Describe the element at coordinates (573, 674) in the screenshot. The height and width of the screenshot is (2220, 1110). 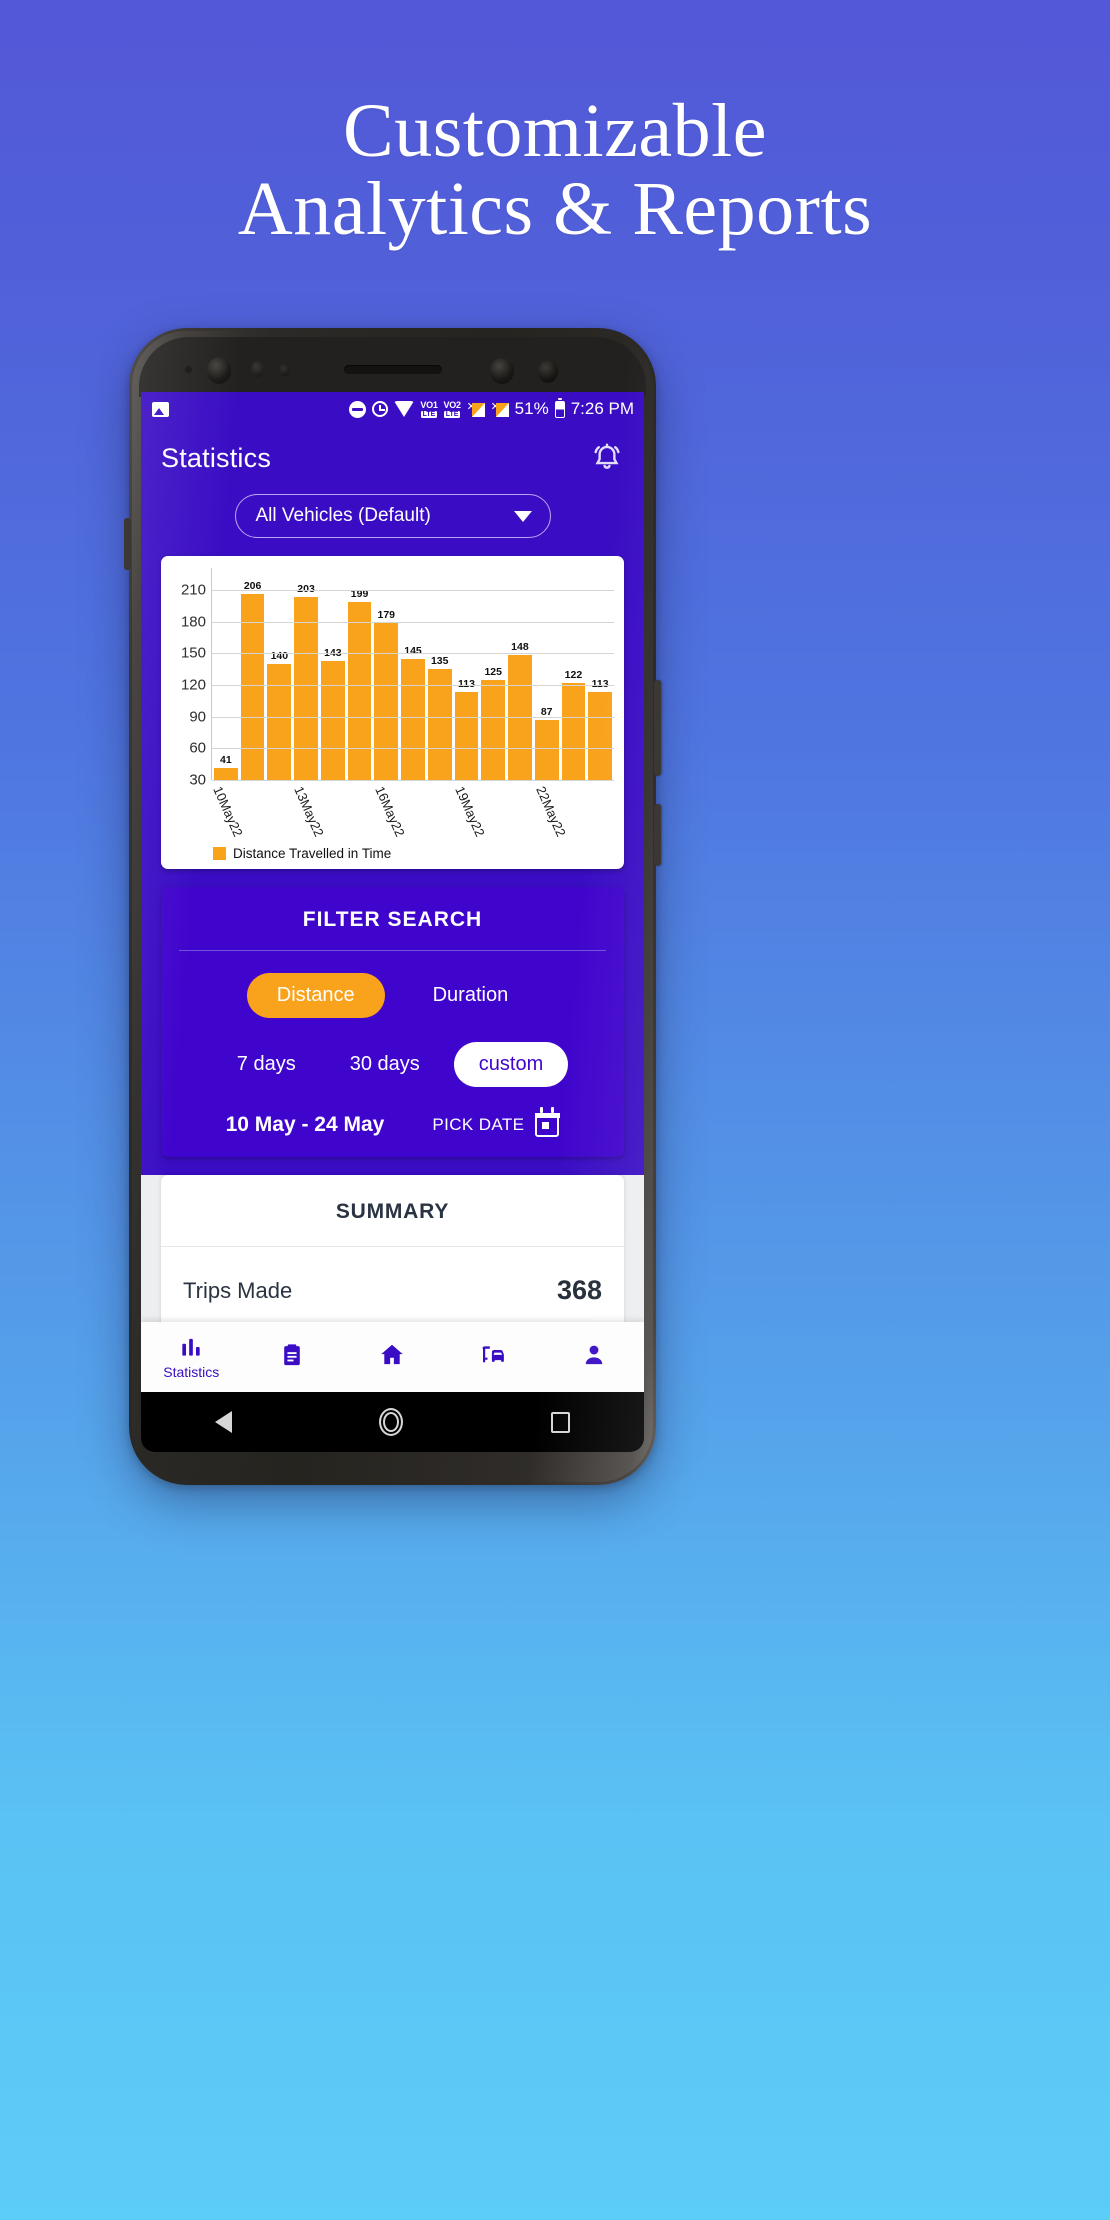
I see `chart-bar-value: 122` at that location.